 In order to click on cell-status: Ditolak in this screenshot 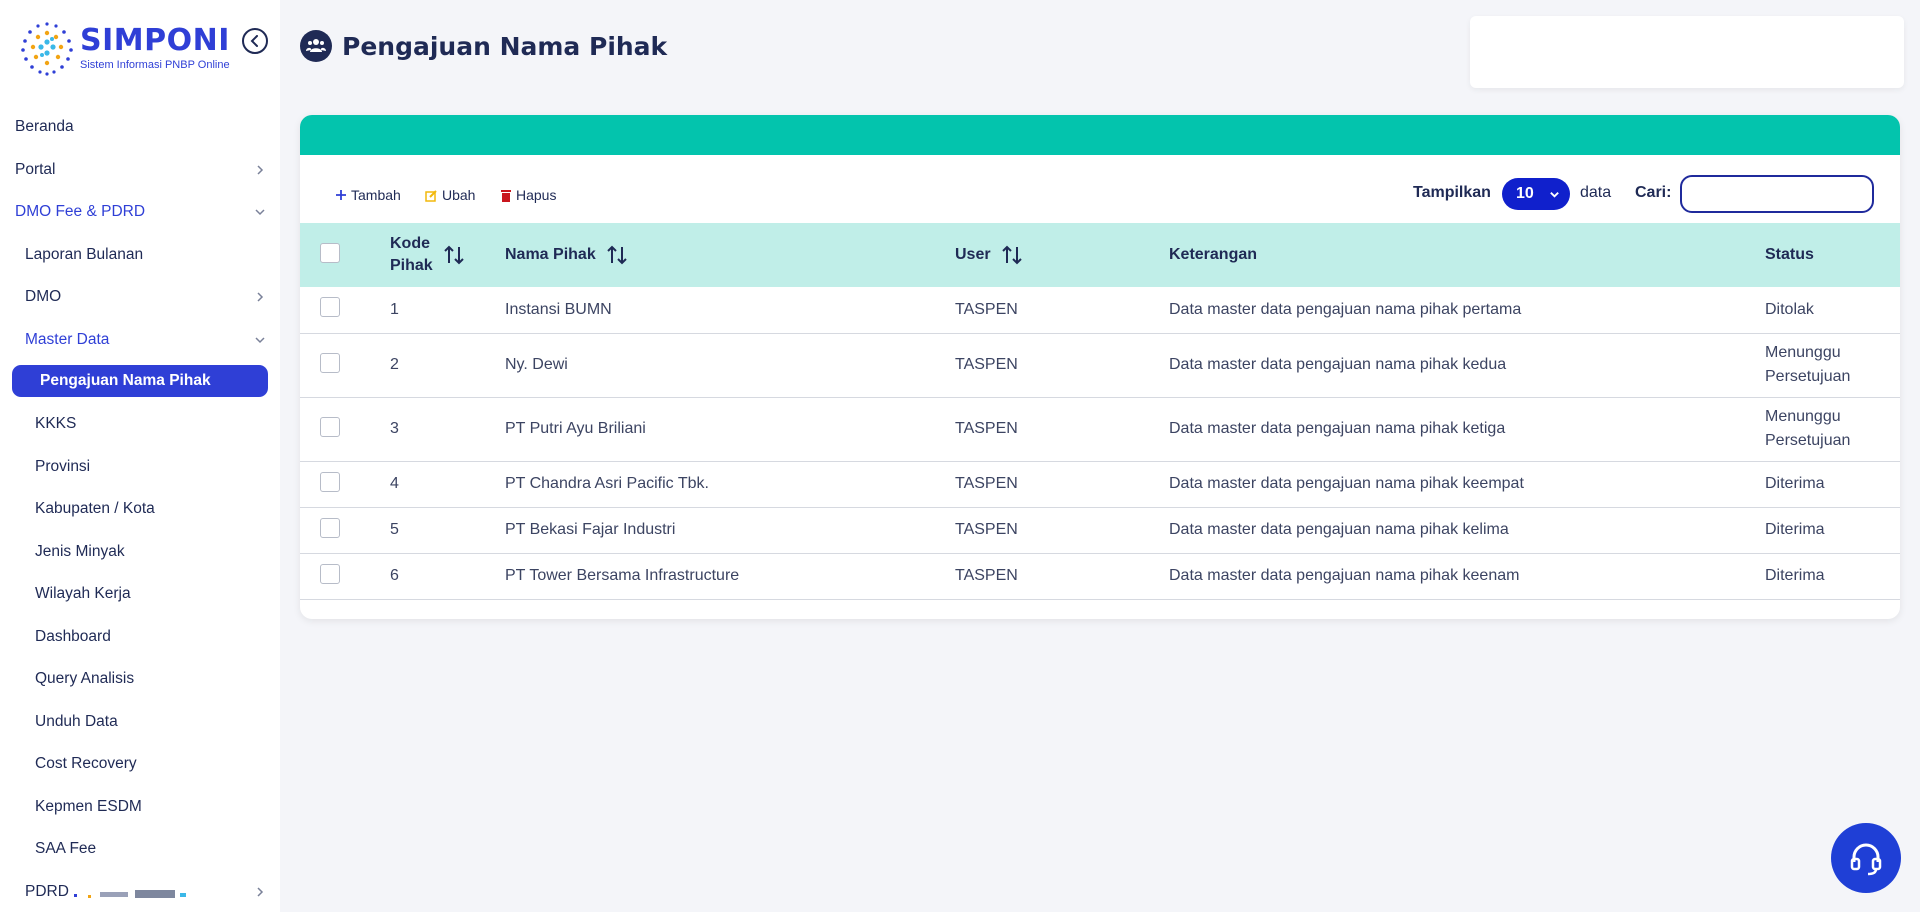, I will do `click(1832, 310)`.